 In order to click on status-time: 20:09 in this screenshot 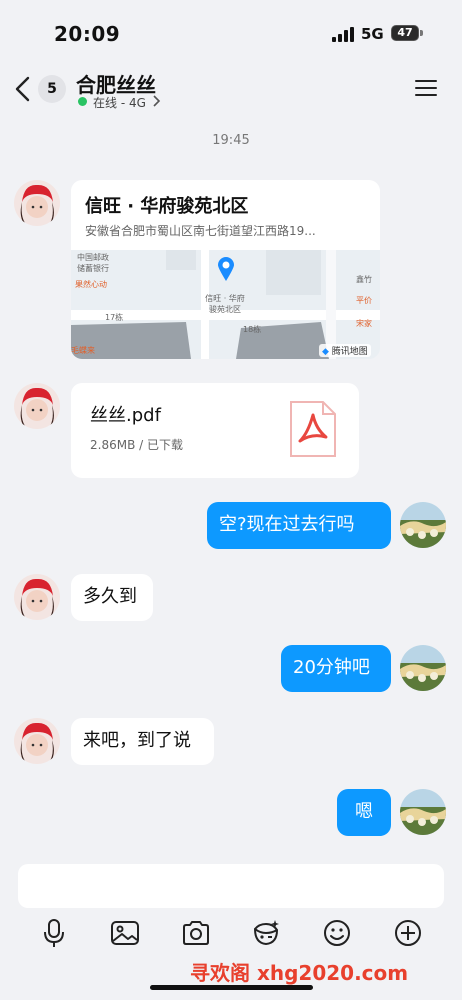, I will do `click(87, 34)`.